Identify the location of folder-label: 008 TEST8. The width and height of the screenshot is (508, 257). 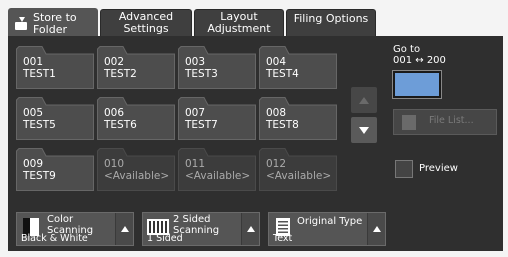
(282, 119).